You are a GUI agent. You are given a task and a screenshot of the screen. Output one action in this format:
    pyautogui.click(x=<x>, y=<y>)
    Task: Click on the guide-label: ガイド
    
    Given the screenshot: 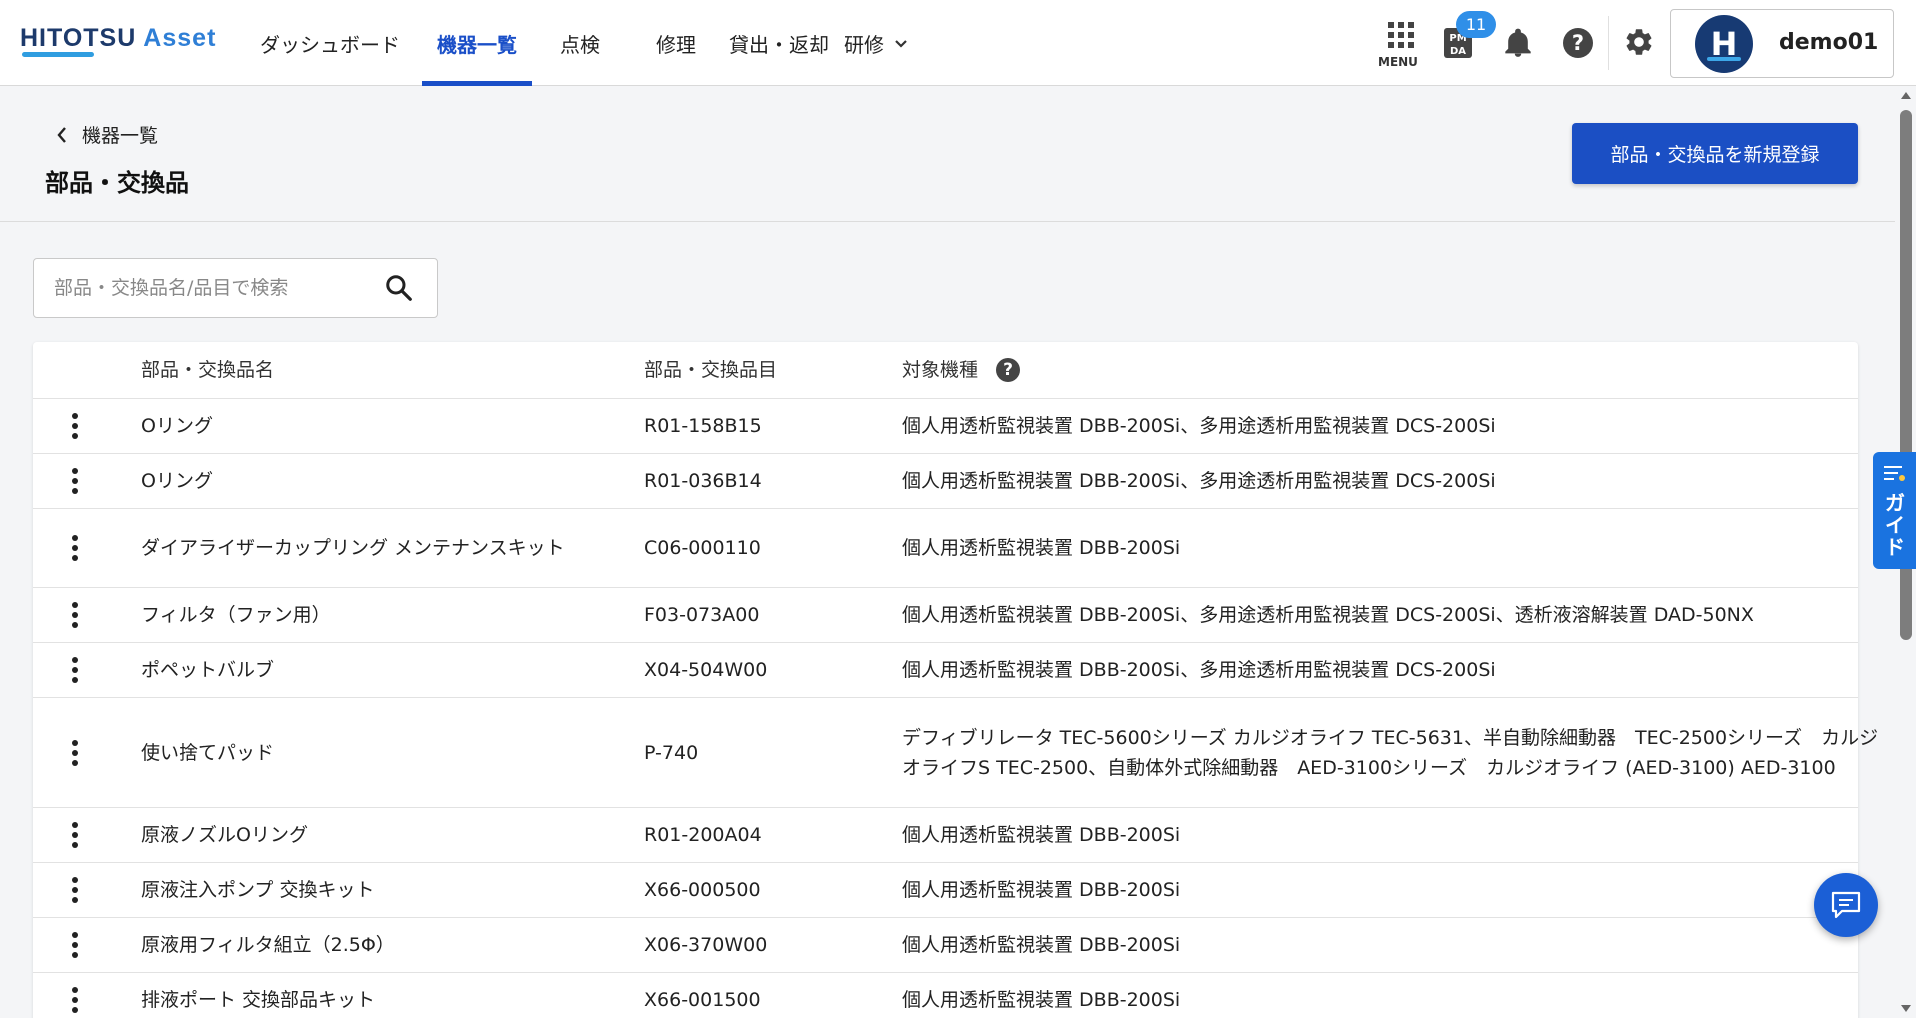 What is the action you would take?
    pyautogui.click(x=1895, y=525)
    